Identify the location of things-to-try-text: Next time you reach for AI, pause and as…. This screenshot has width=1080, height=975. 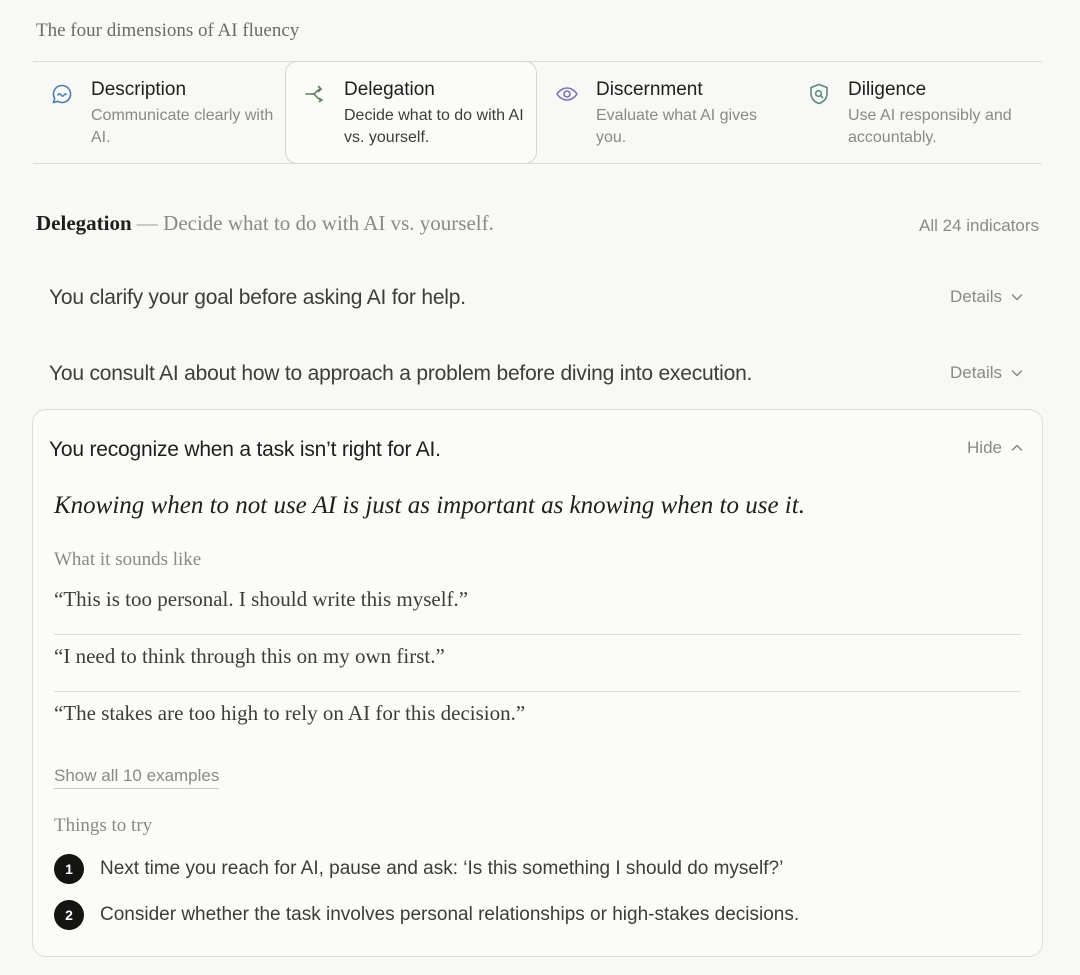
(442, 868).